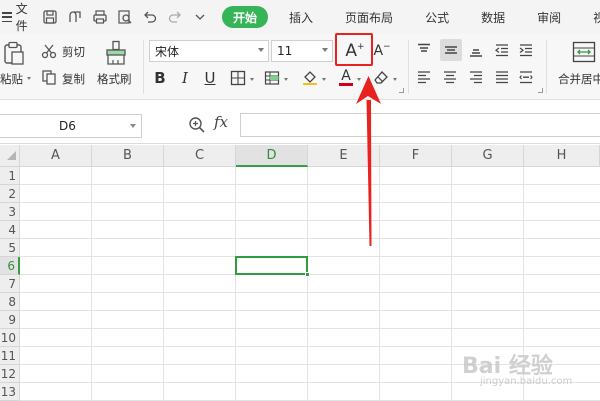 The width and height of the screenshot is (600, 401). What do you see at coordinates (476, 77) in the screenshot?
I see `align-right-icon` at bounding box center [476, 77].